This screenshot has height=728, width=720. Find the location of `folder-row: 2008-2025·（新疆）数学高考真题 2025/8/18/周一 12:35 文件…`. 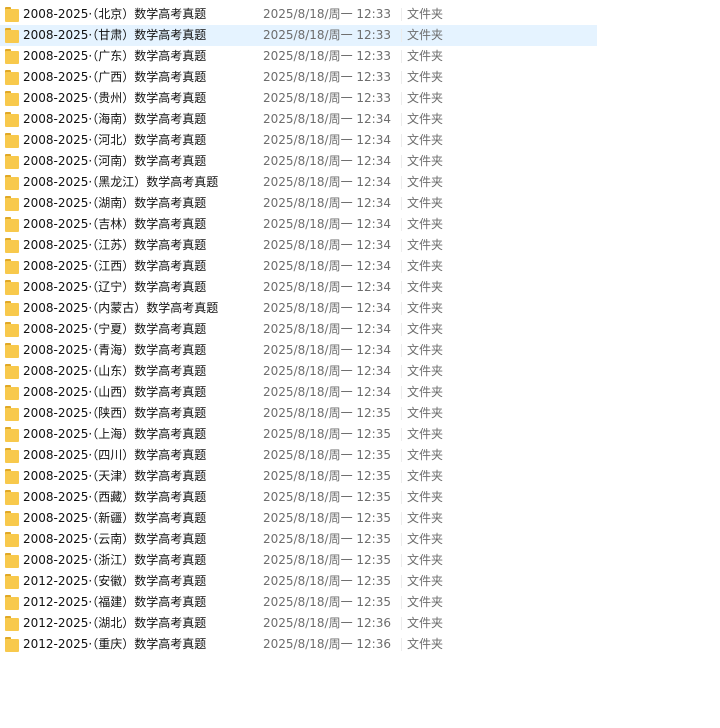

folder-row: 2008-2025·（新疆）数学高考真题 2025/8/18/周一 12:35 文件… is located at coordinates (298, 518).